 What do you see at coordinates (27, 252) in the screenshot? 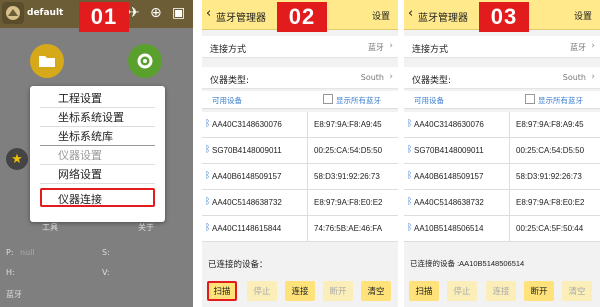
I see `p-value: null` at bounding box center [27, 252].